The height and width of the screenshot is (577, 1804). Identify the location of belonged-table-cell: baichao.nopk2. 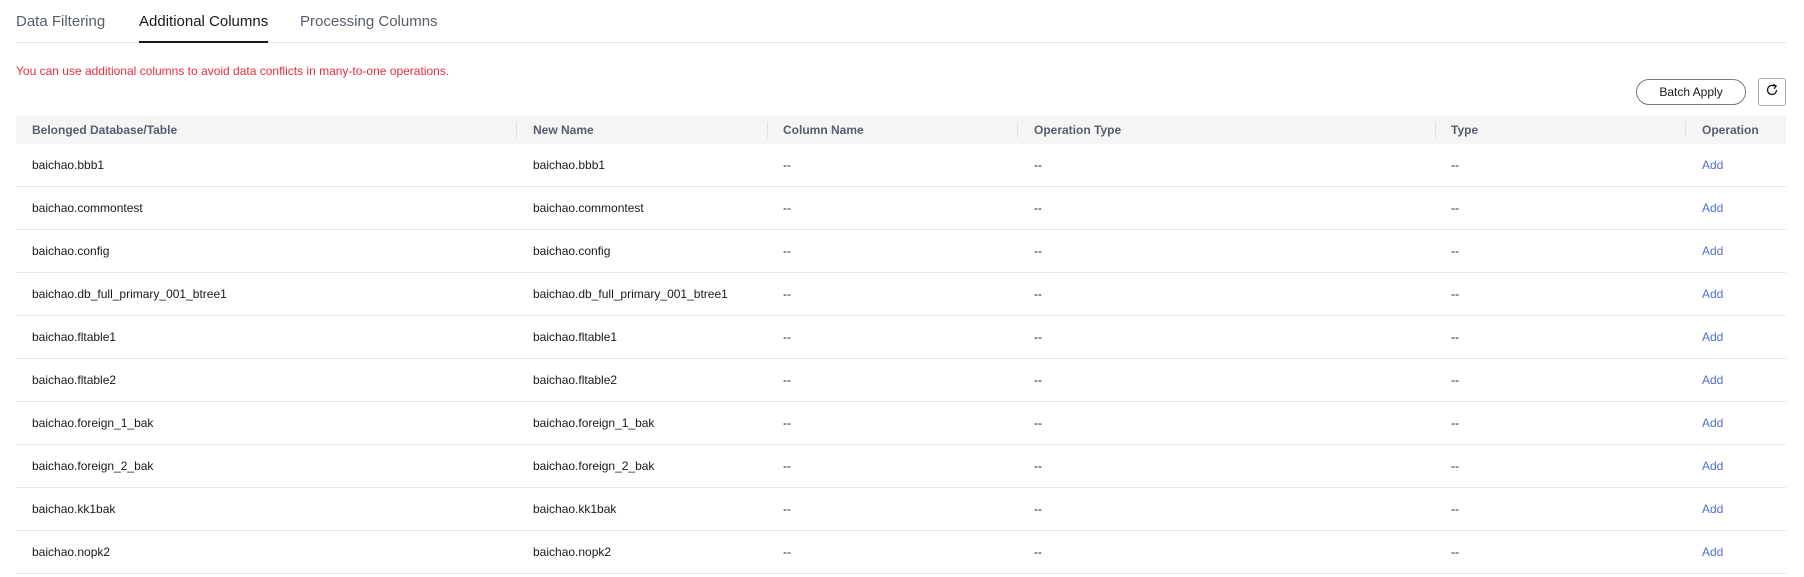
(71, 552).